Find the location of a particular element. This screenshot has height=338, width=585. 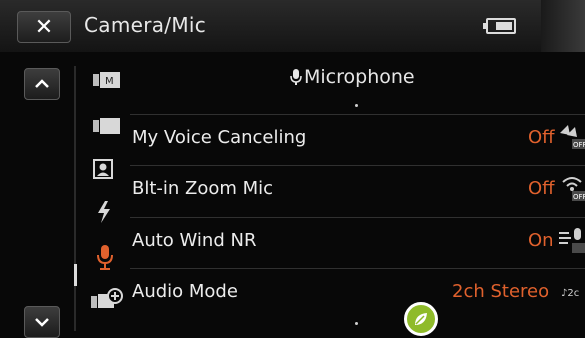

close-icon: ✕ is located at coordinates (44, 27).